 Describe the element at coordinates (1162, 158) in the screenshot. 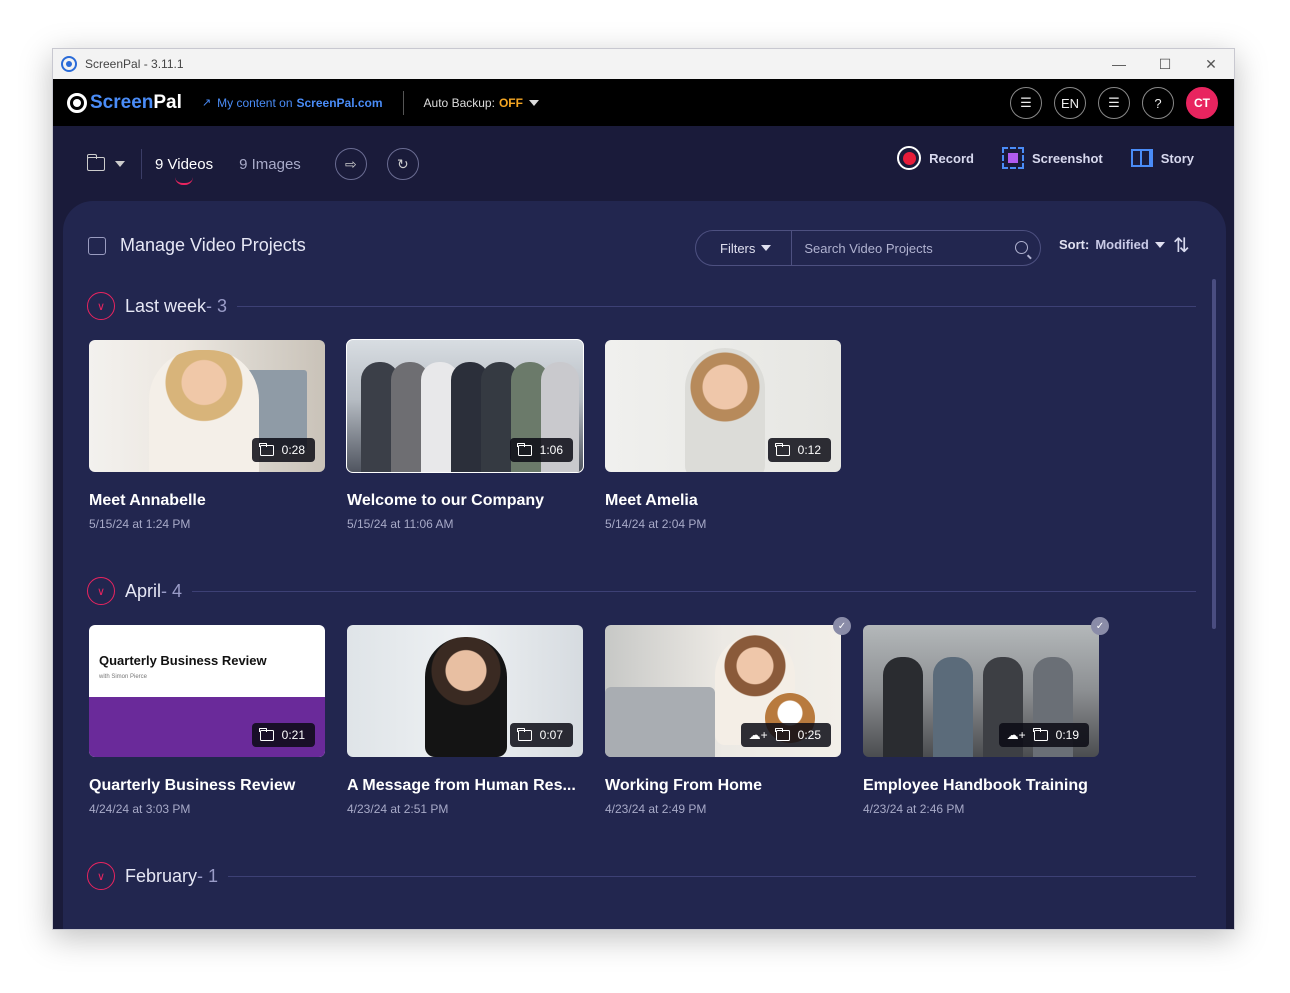

I see `story-button: Story` at that location.